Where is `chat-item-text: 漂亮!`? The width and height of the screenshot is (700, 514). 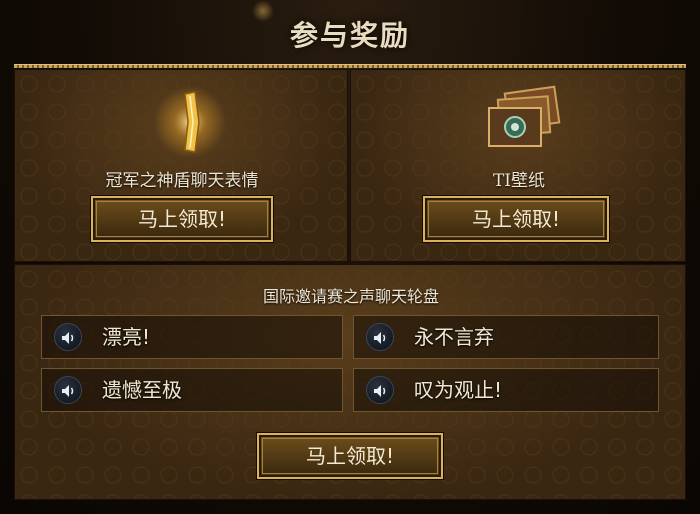
chat-item-text: 漂亮! is located at coordinates (126, 337).